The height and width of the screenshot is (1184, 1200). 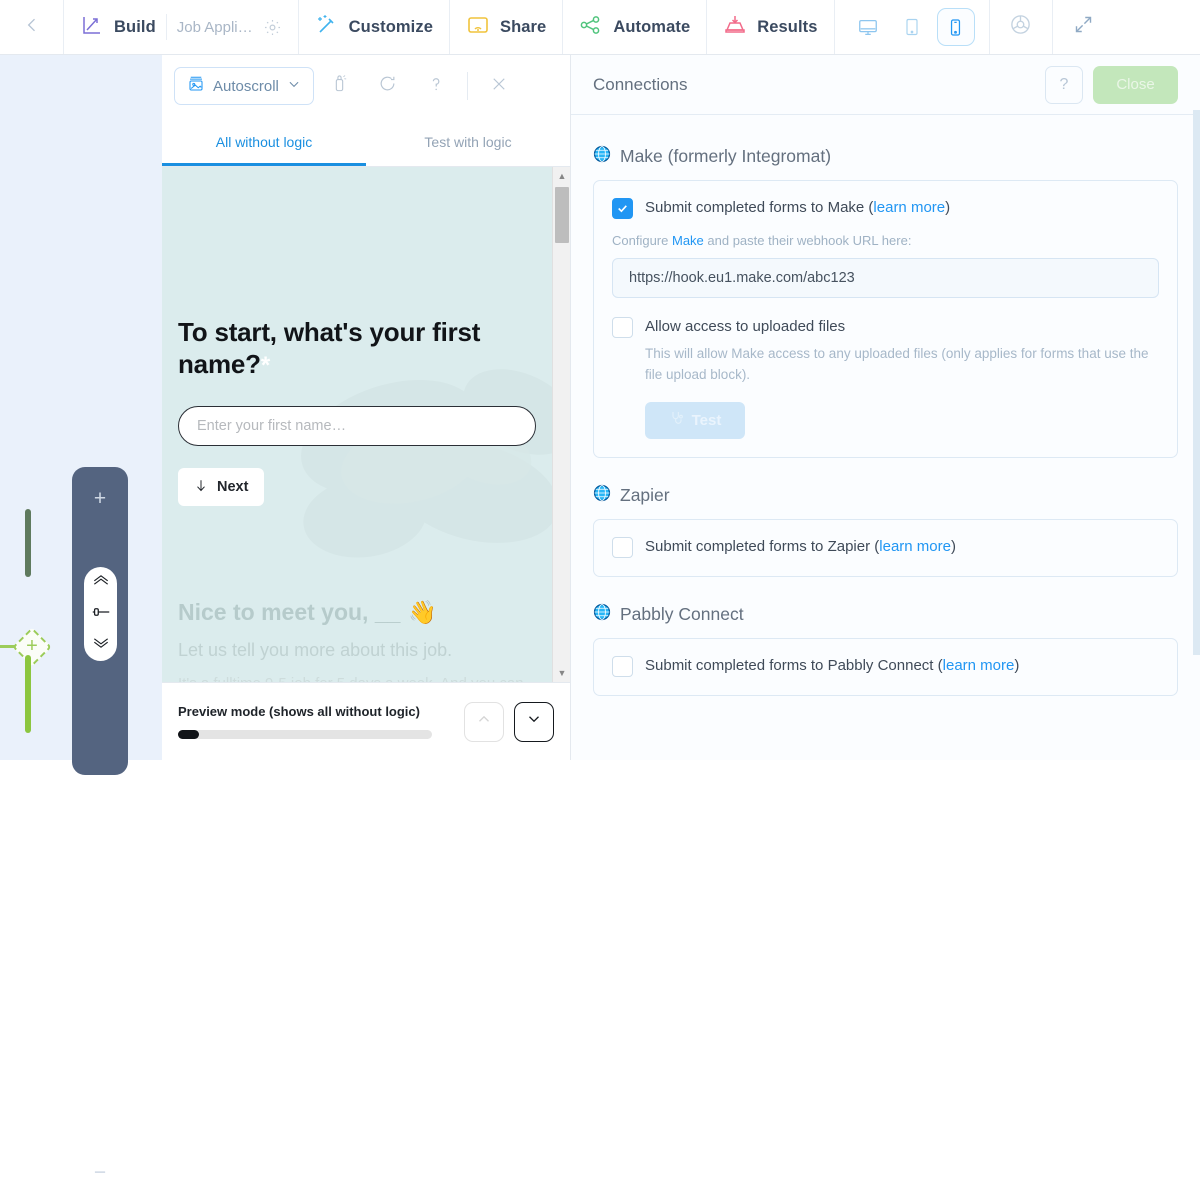 I want to click on next-button: Next, so click(x=221, y=487).